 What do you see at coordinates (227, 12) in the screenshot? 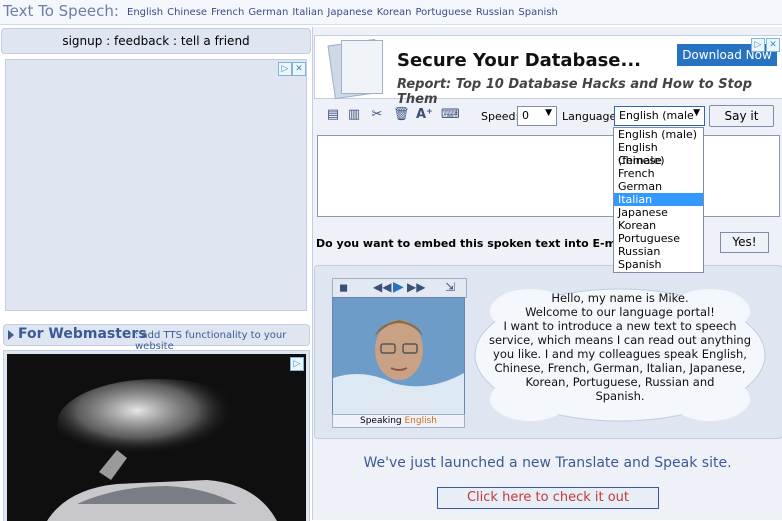
I see `lang-link-french: French` at bounding box center [227, 12].